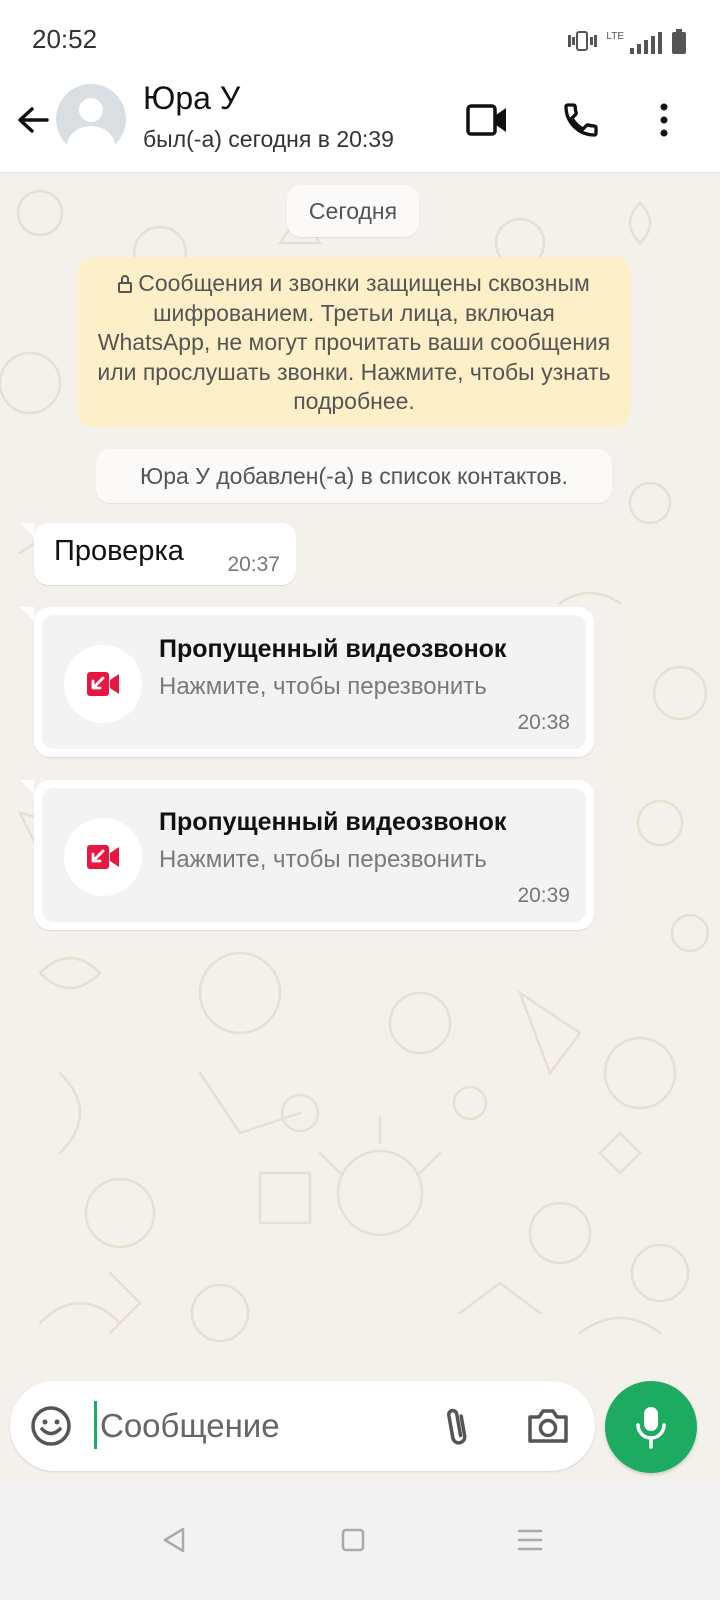  Describe the element at coordinates (95, 1425) in the screenshot. I see `text-cursor` at that location.